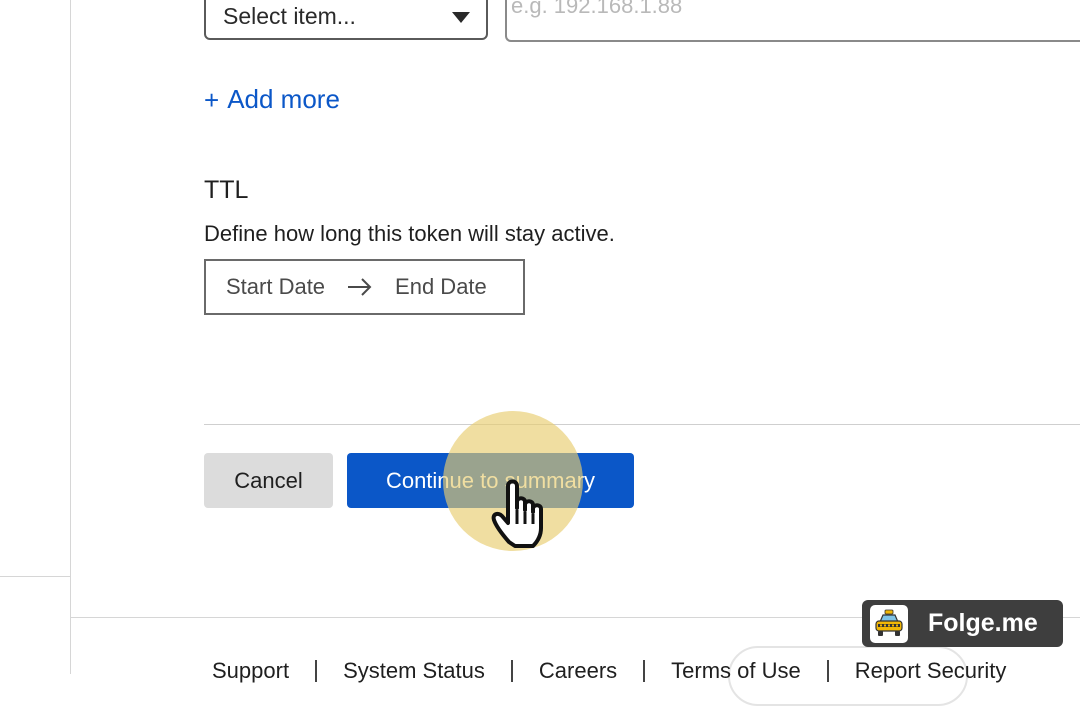  Describe the element at coordinates (360, 287) in the screenshot. I see `arrow-right-icon` at that location.